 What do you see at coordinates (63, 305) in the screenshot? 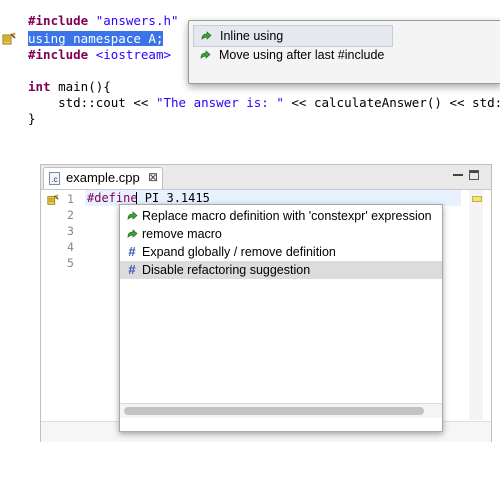
I see `line-number-gutter: 1 2 3 4 5` at bounding box center [63, 305].